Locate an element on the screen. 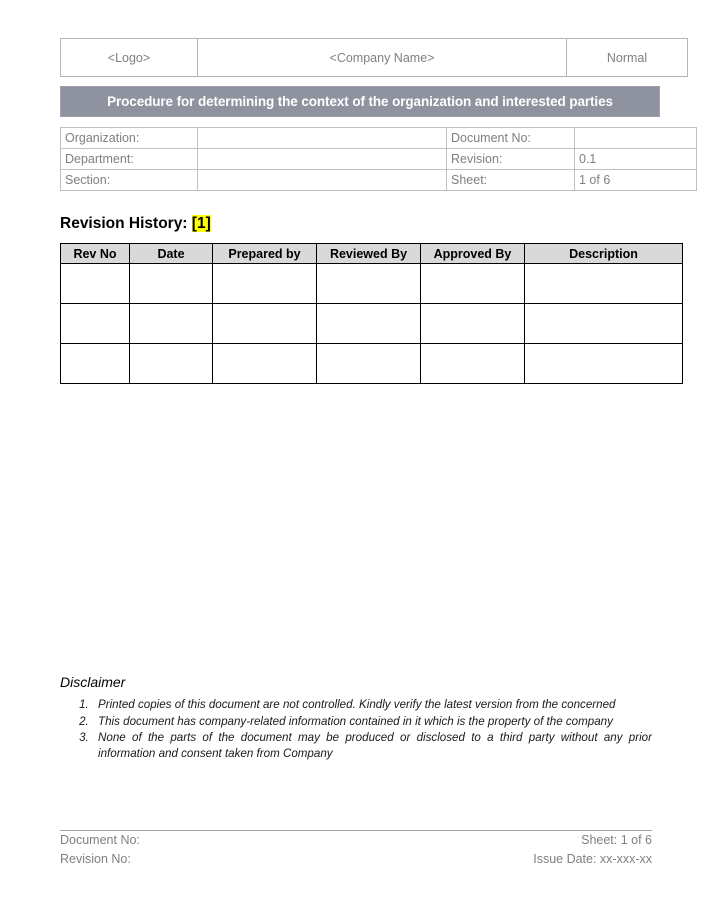  company-name-cell: <Company Name> is located at coordinates (382, 57).